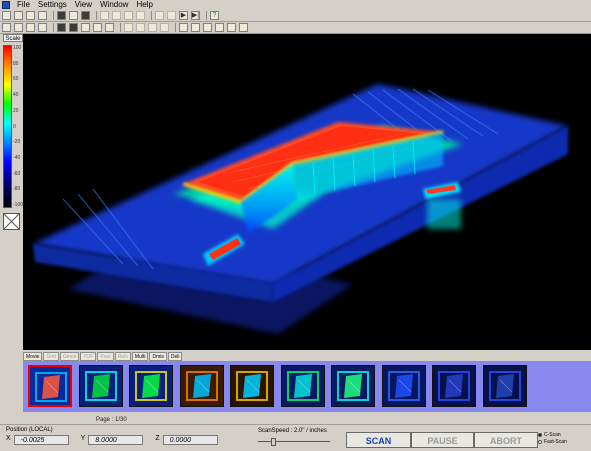 The width and height of the screenshot is (591, 451). Describe the element at coordinates (140, 15) in the screenshot. I see `pan-icon` at that location.